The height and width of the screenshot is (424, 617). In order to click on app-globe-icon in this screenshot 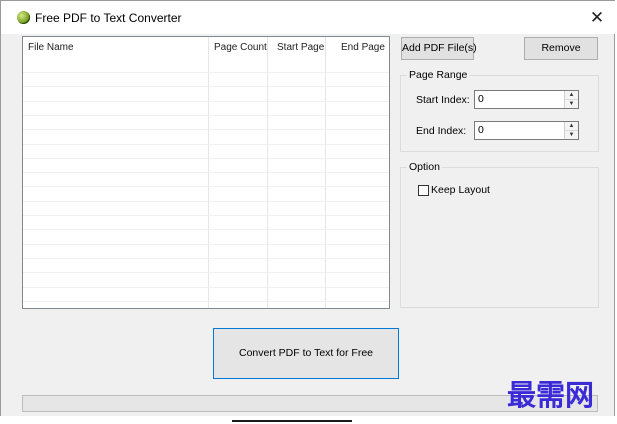, I will do `click(23, 17)`.